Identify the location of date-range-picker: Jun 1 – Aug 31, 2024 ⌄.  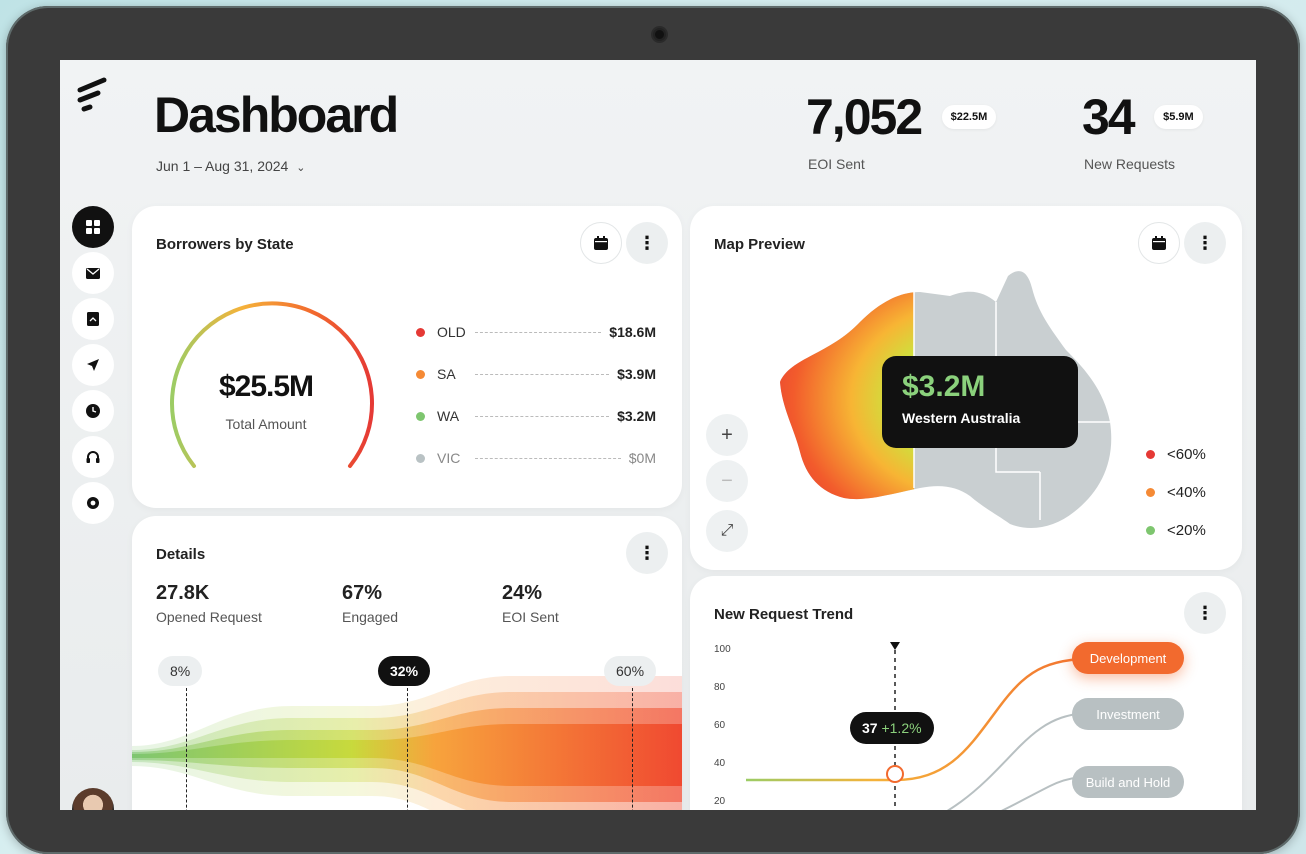
(230, 166).